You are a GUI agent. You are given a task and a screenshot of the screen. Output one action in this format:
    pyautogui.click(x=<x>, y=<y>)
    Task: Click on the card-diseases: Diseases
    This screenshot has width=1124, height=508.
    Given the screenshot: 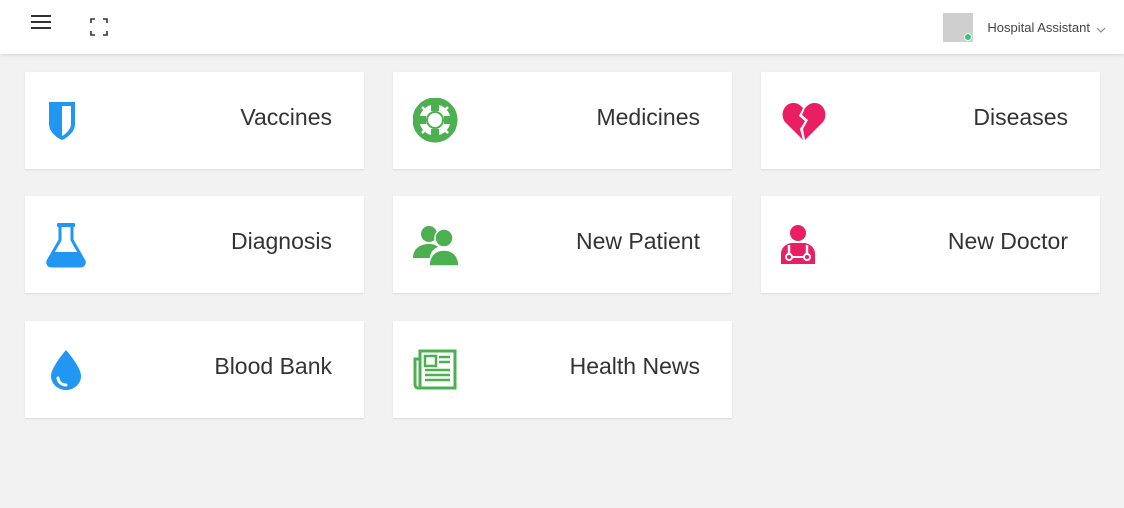 What is the action you would take?
    pyautogui.click(x=930, y=120)
    